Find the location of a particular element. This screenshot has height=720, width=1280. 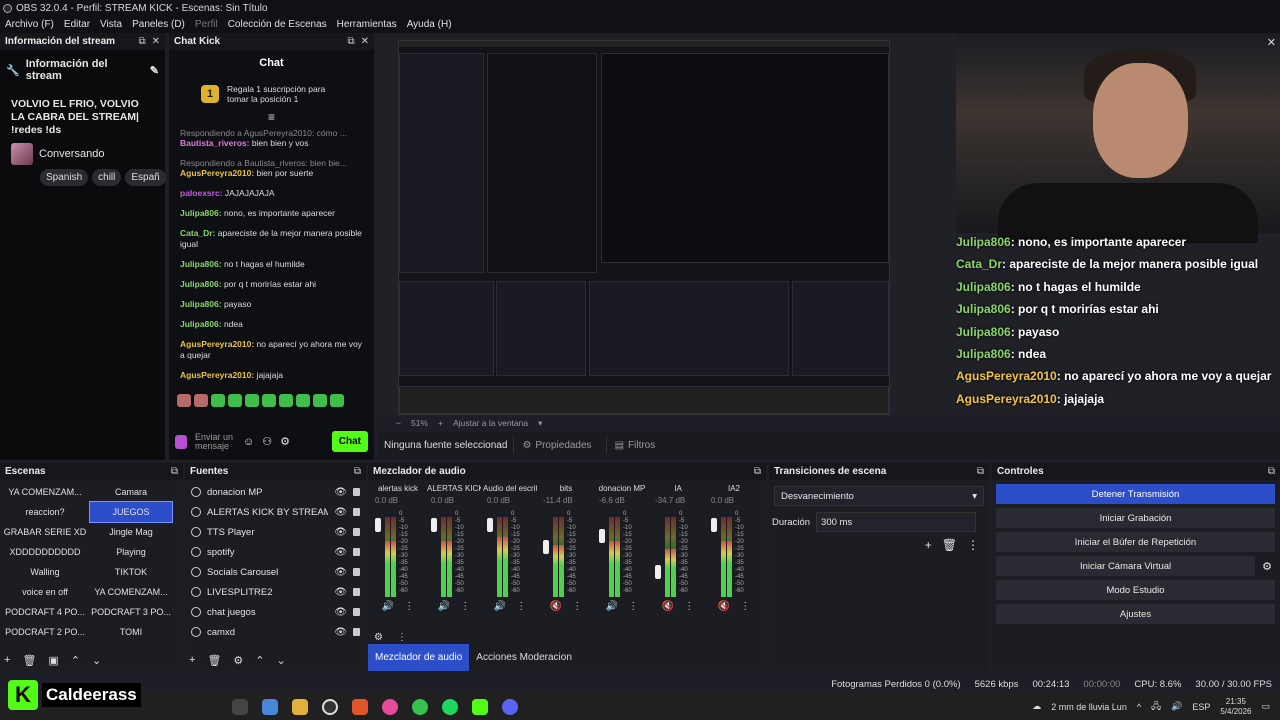

scene-item: GRABAR SERIE XD is located at coordinates (45, 532).